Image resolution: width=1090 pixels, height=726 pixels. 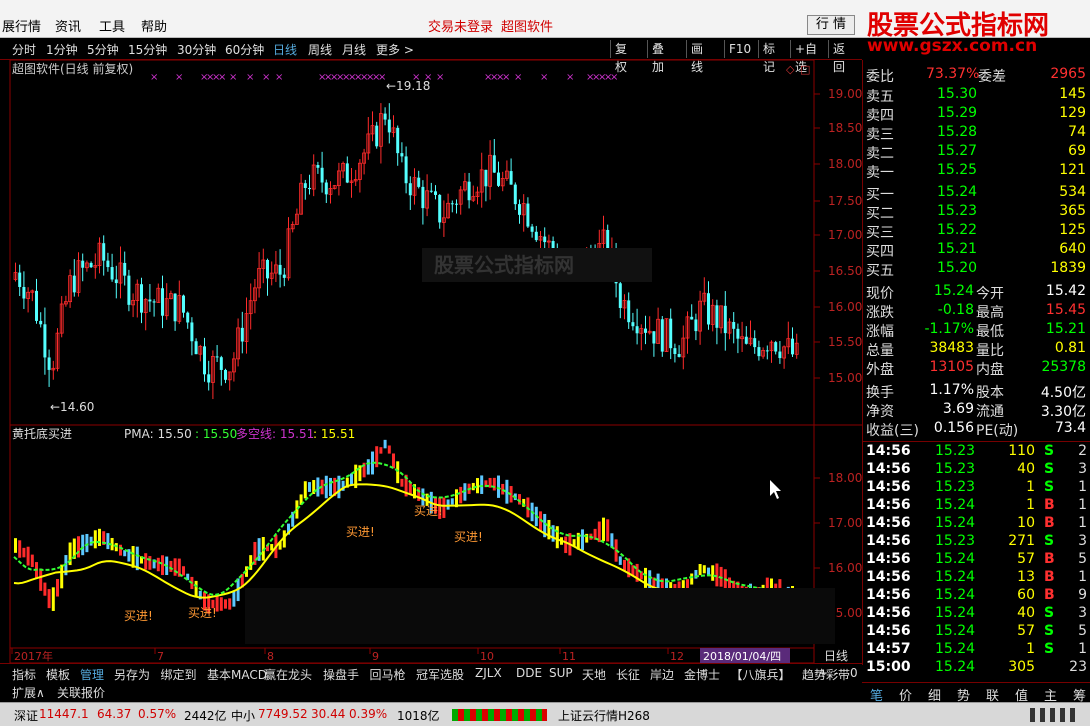 What do you see at coordinates (976, 650) in the screenshot?
I see `tick-row: 14:57 15.24 1 S 1` at bounding box center [976, 650].